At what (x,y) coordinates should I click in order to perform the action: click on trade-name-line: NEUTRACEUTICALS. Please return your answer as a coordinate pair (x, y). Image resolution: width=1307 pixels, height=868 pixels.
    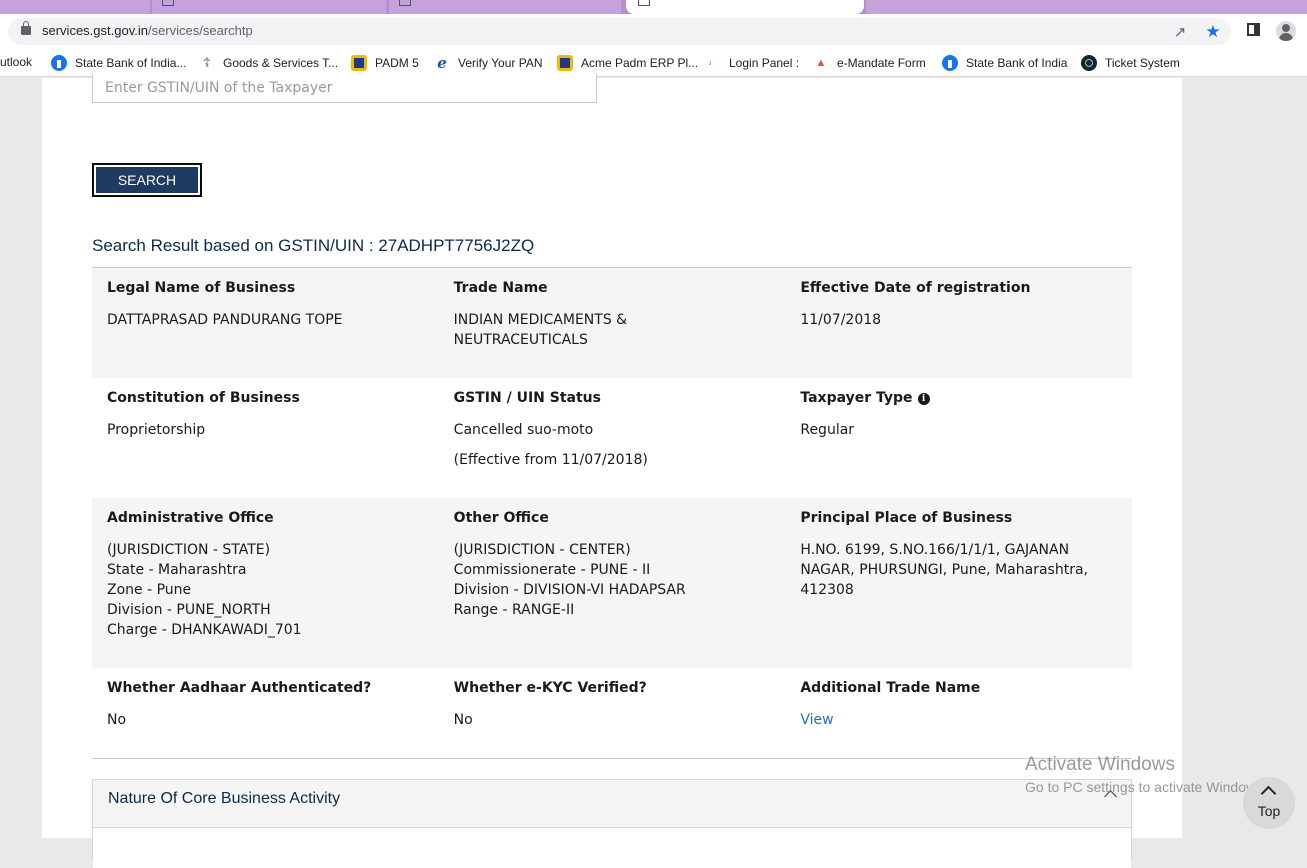
    Looking at the image, I should click on (520, 340).